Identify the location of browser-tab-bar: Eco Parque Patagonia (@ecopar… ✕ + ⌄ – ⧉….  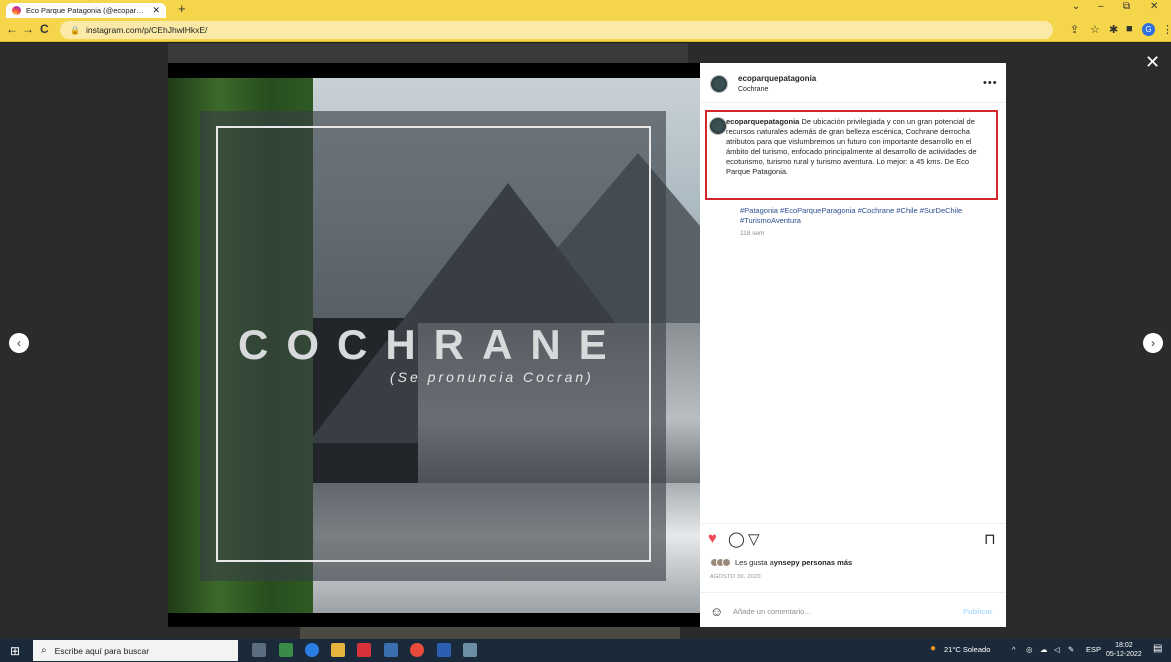
(585, 9).